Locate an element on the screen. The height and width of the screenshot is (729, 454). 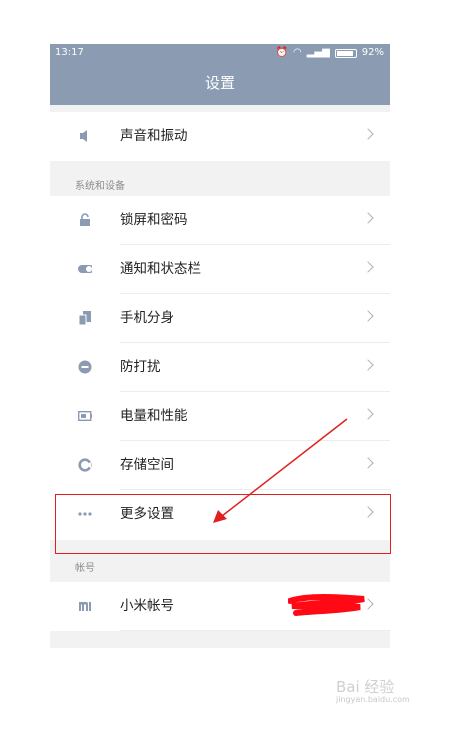
annotation-arrow is located at coordinates (280, 470).